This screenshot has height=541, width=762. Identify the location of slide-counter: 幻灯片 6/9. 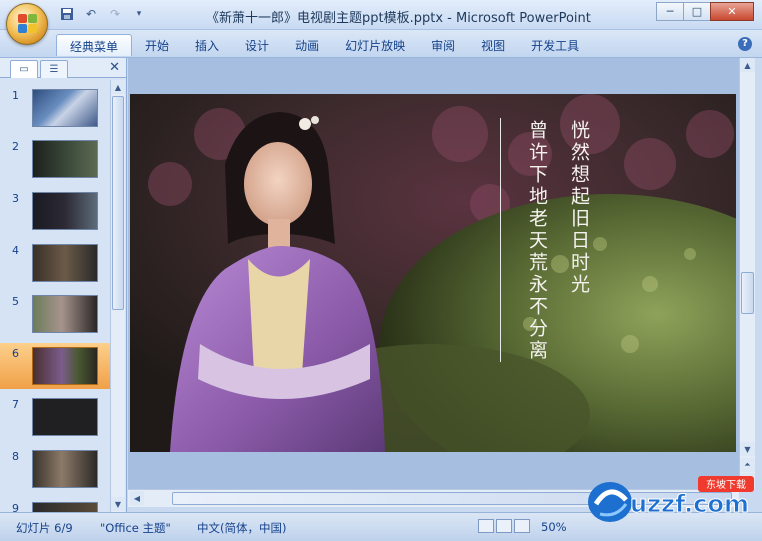
(44, 528).